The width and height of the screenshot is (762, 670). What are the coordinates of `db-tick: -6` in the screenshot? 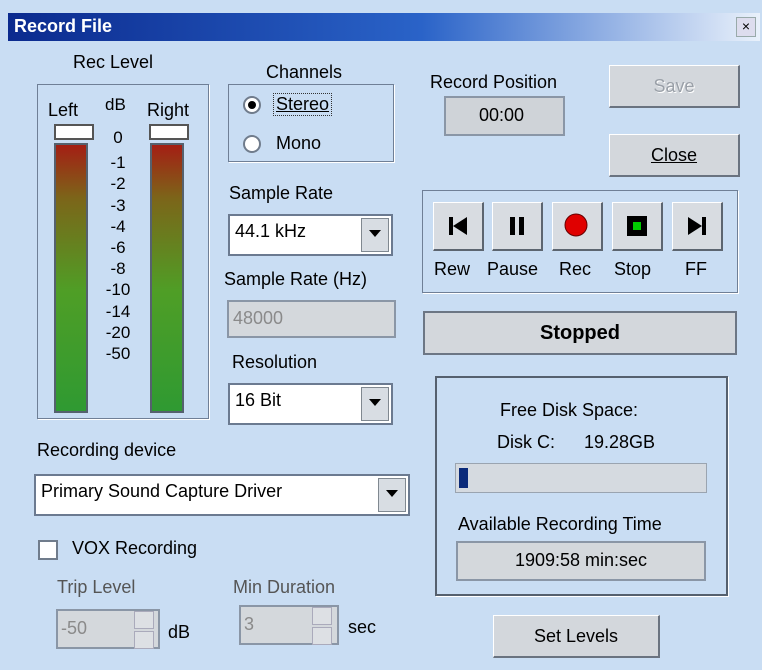 It's located at (118, 248).